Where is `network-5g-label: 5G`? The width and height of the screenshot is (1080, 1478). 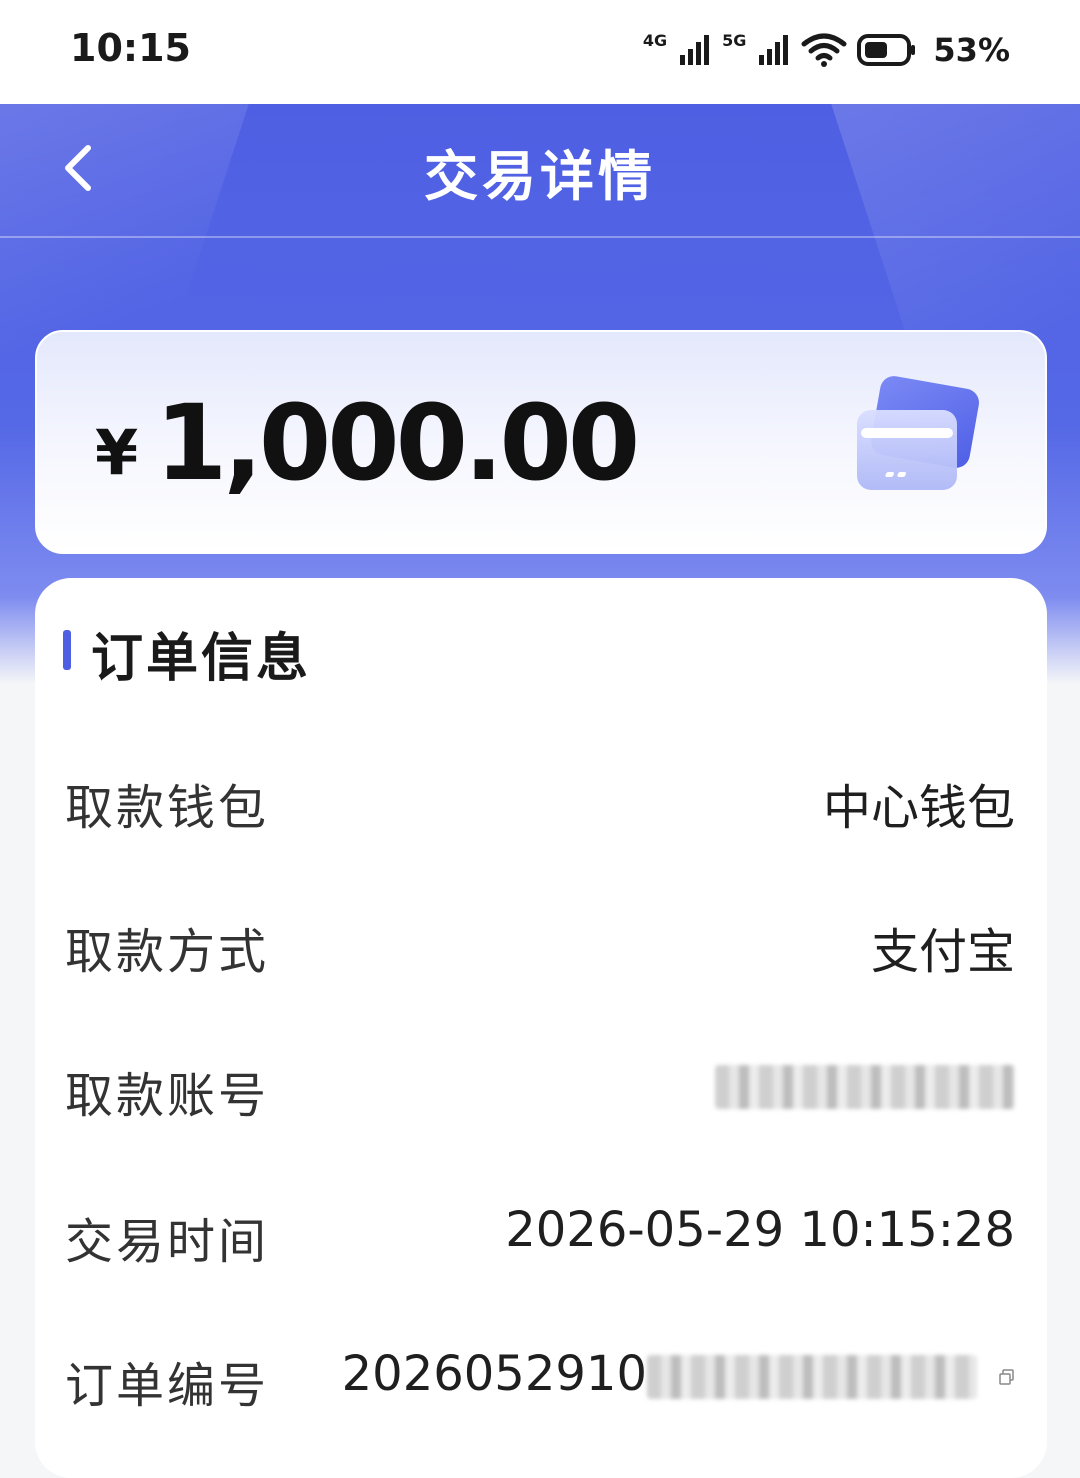 network-5g-label: 5G is located at coordinates (734, 40).